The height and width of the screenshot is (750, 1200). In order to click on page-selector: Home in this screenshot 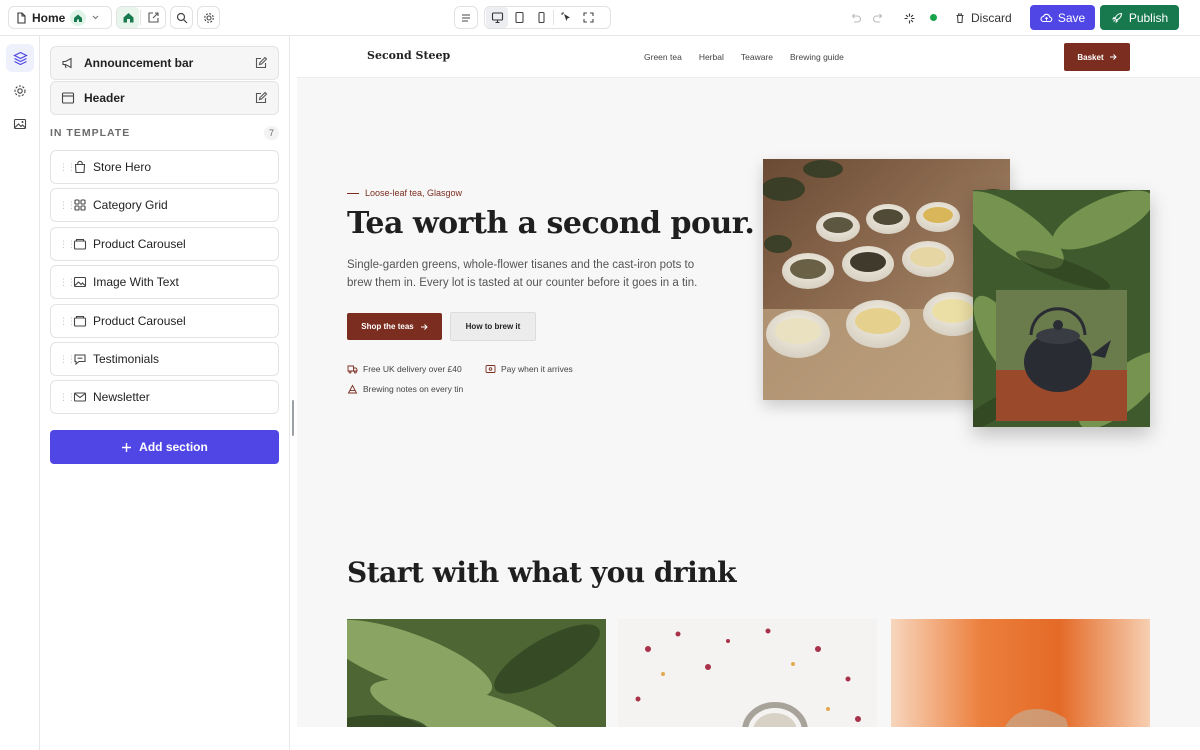, I will do `click(60, 17)`.